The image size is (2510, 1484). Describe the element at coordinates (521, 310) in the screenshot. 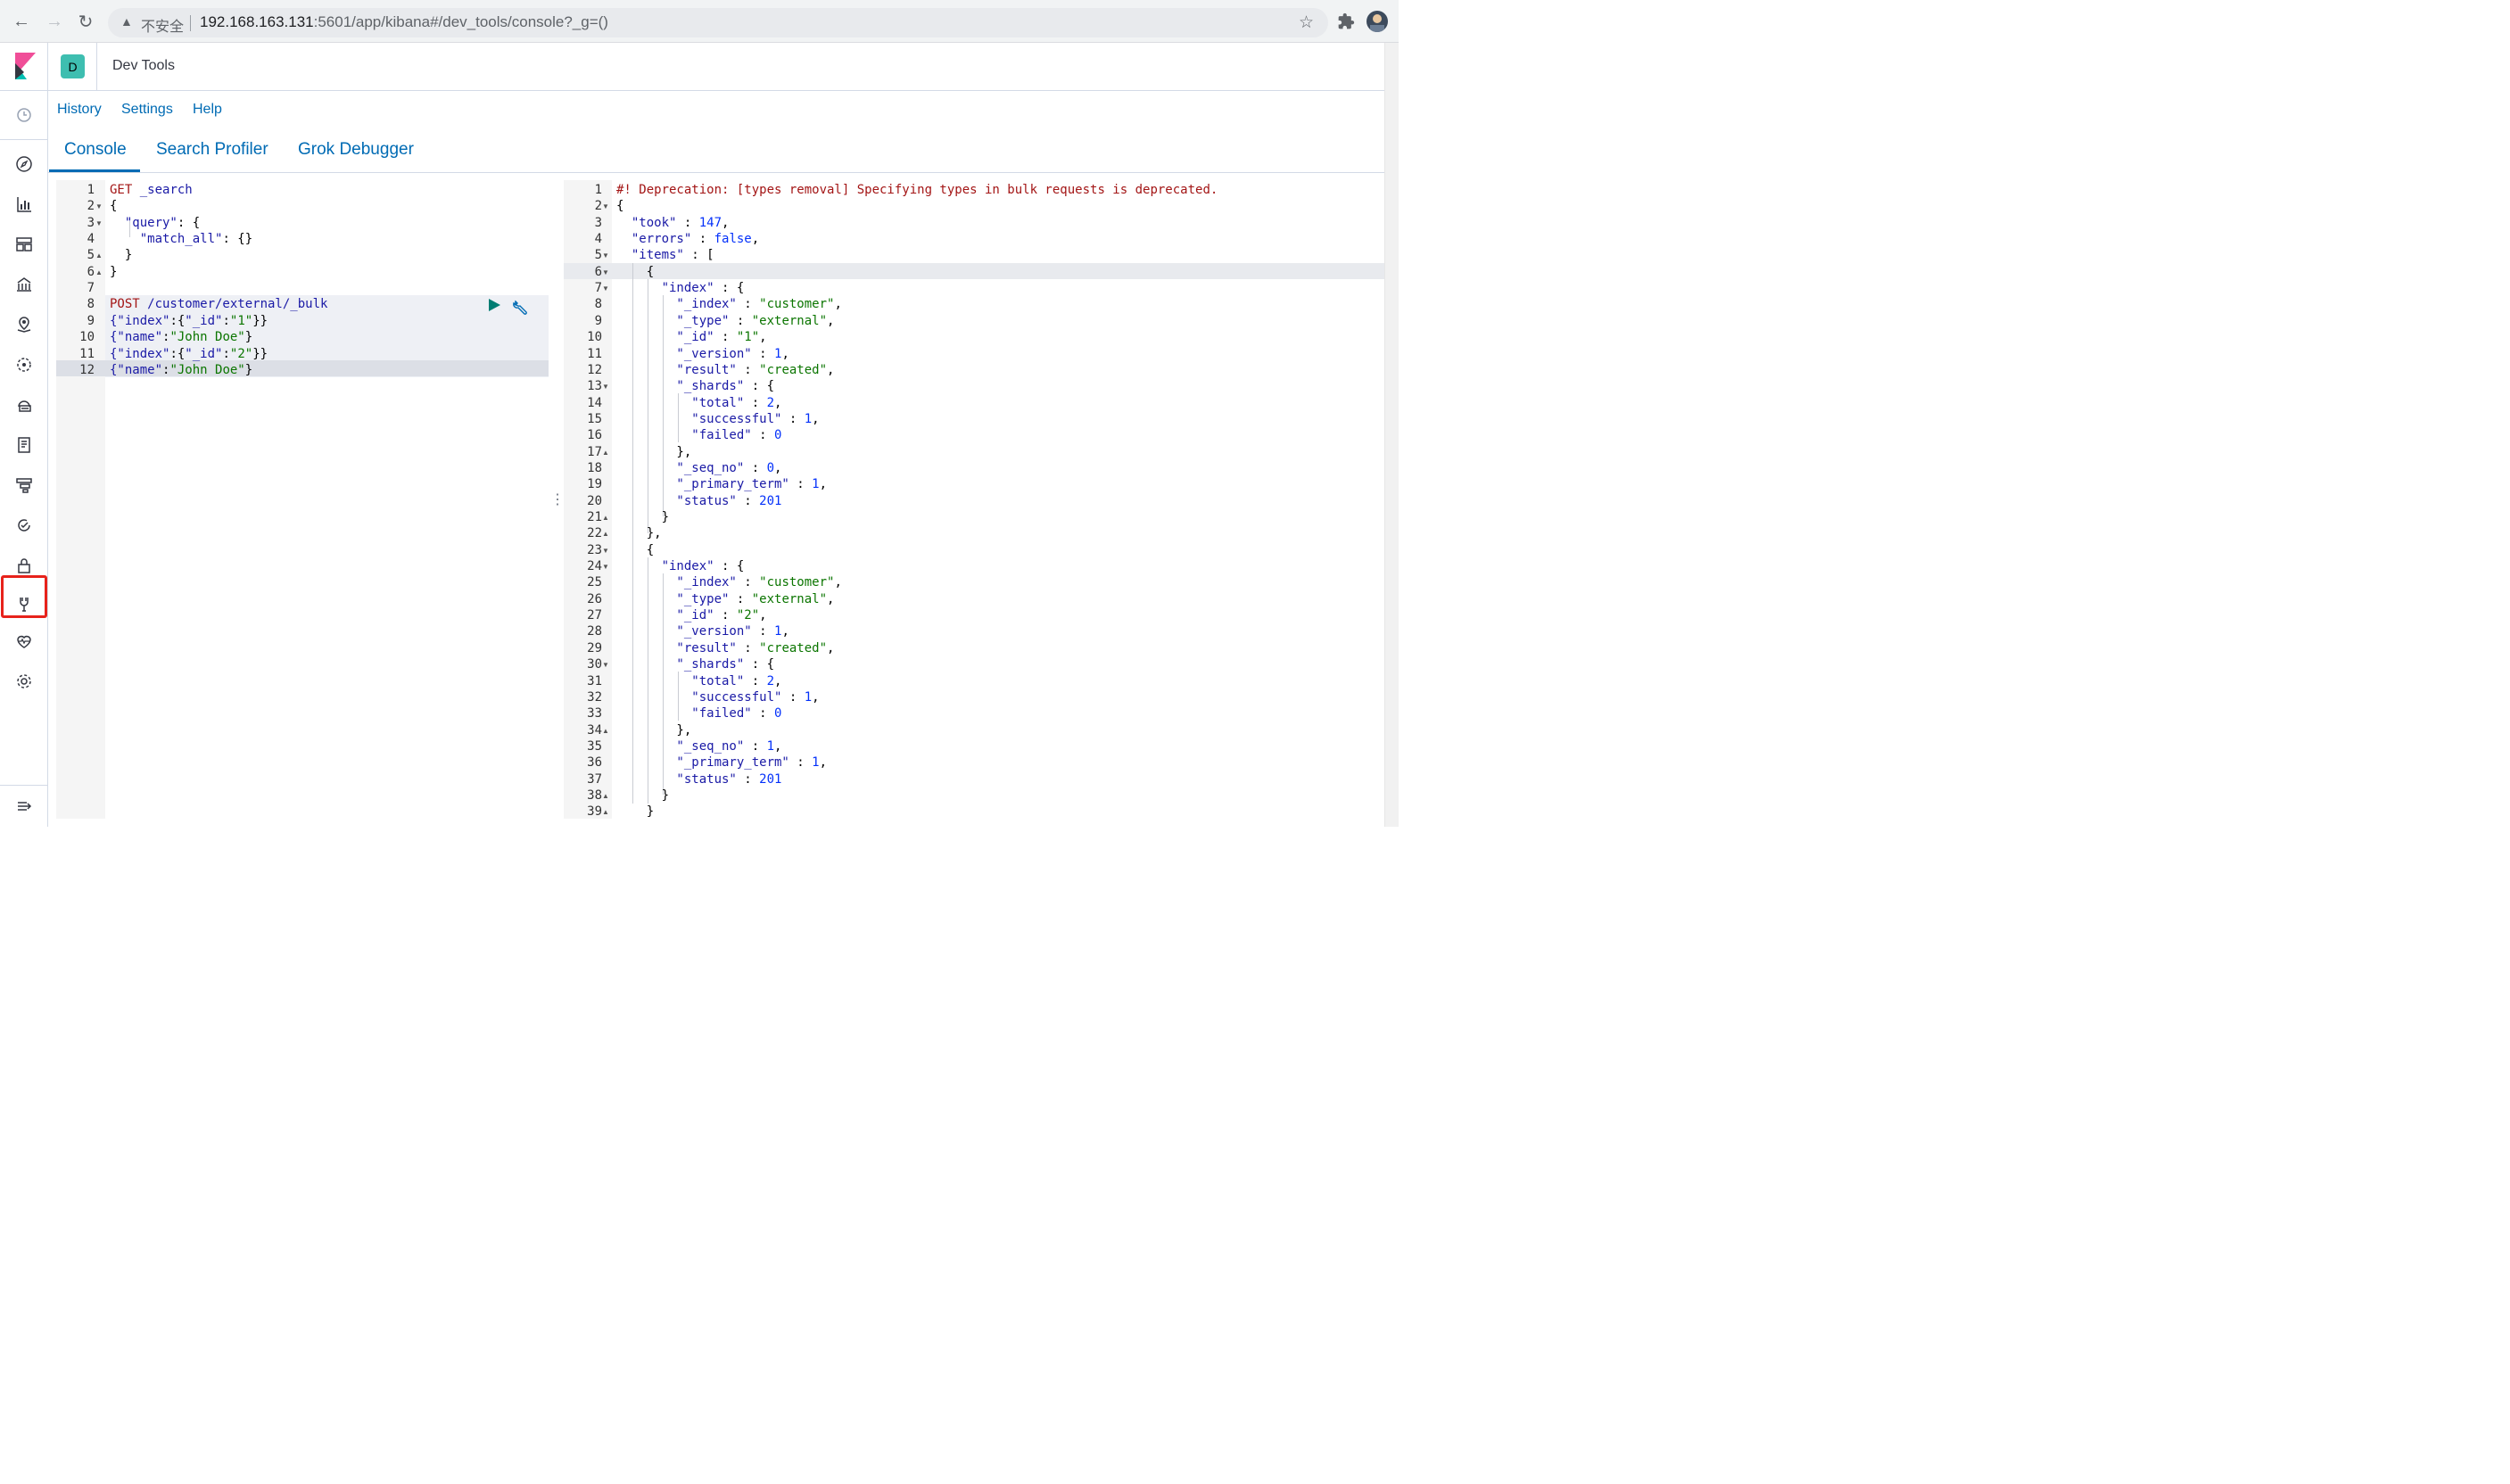

I see `request-settings-wrench-icon` at that location.